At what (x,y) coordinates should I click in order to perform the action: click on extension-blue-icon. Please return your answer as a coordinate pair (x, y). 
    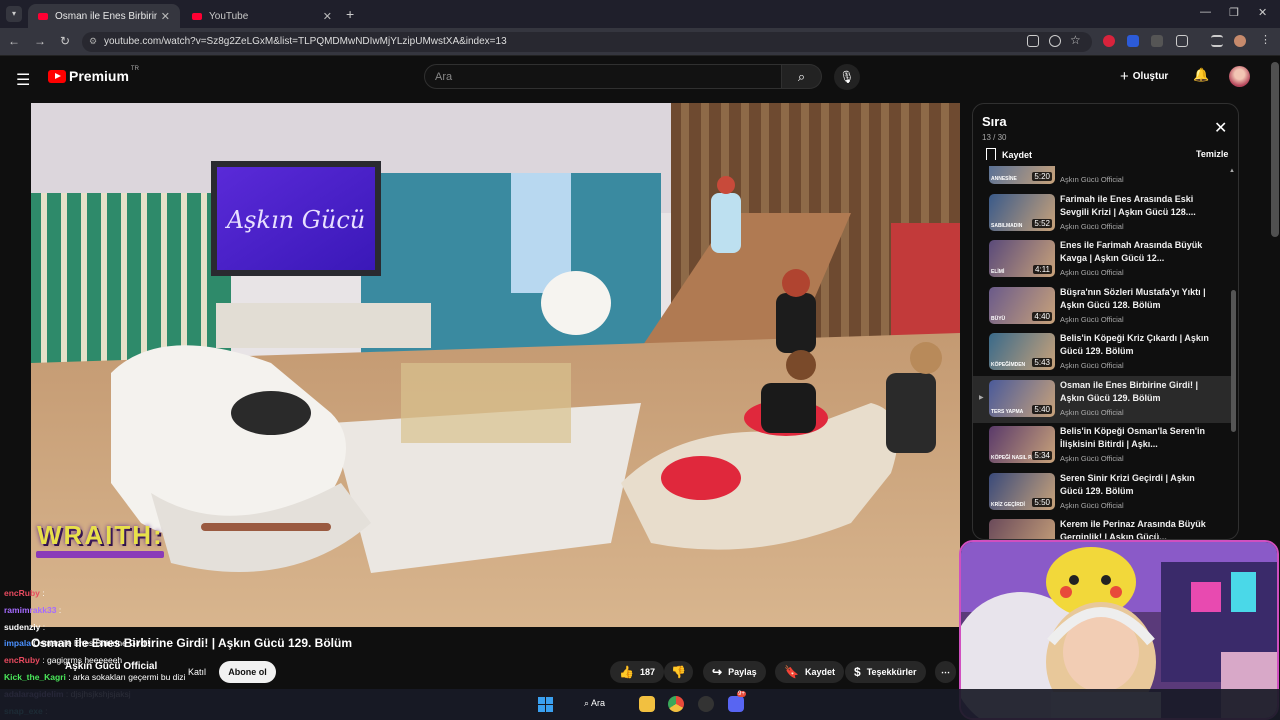
    Looking at the image, I should click on (1133, 41).